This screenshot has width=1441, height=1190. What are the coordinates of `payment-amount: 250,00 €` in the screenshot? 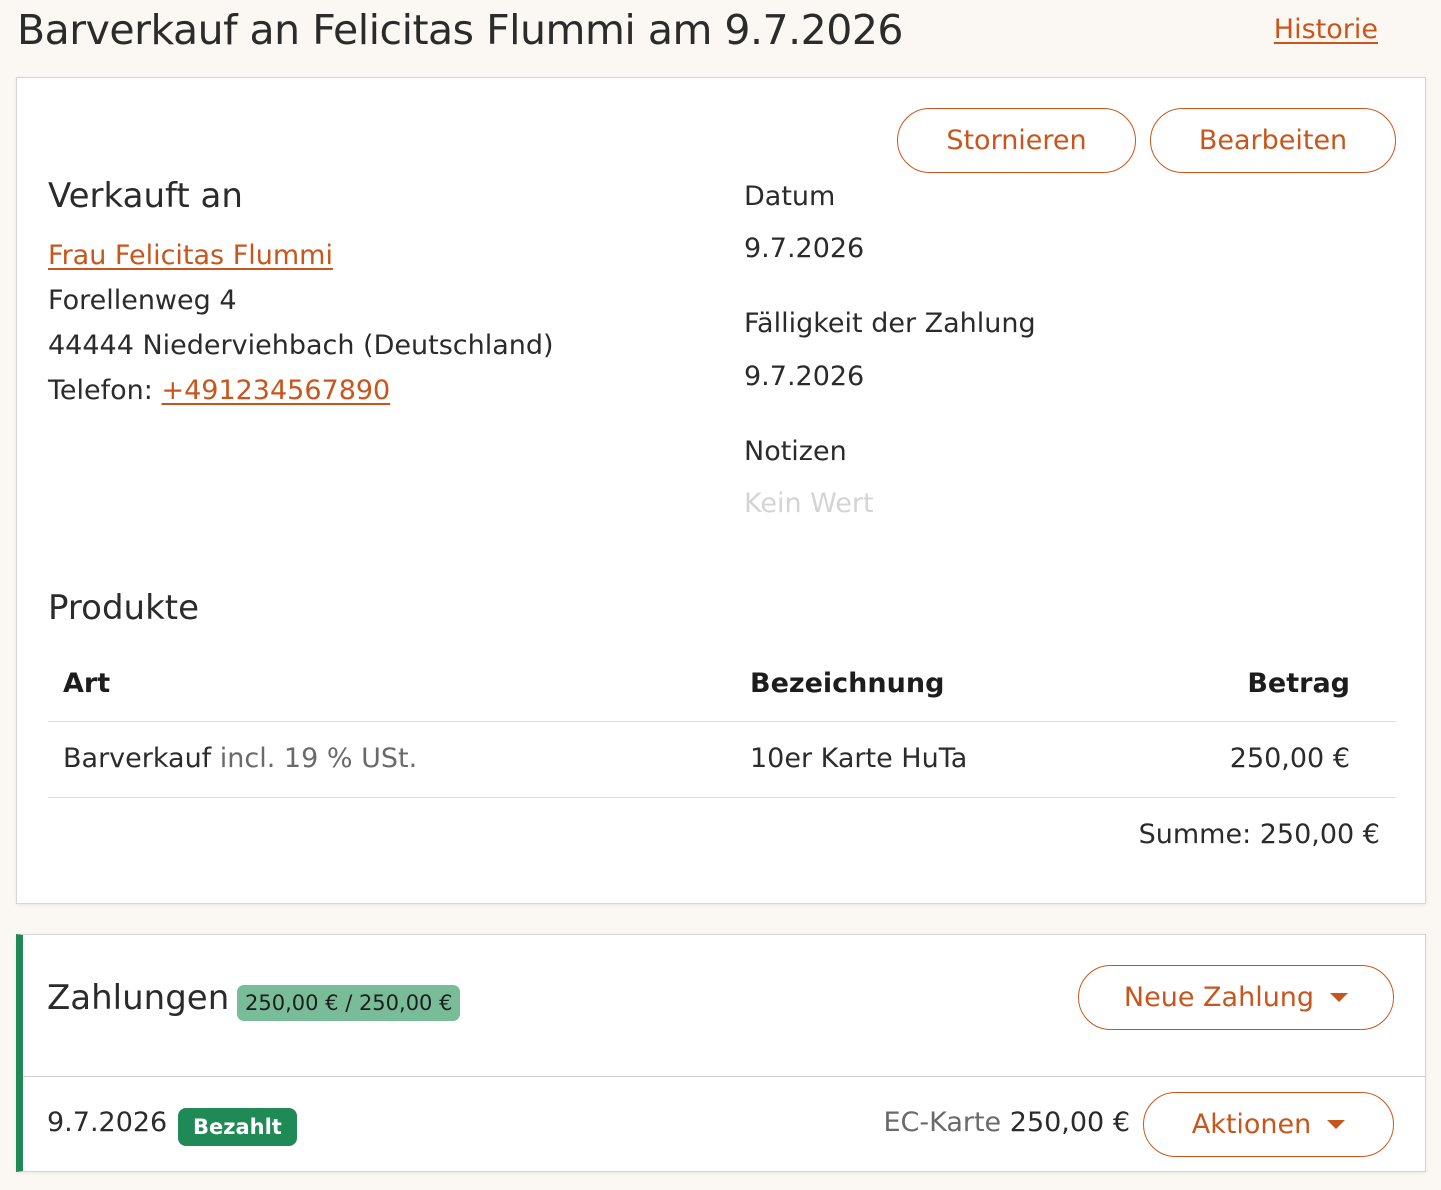 It's located at (1069, 1122).